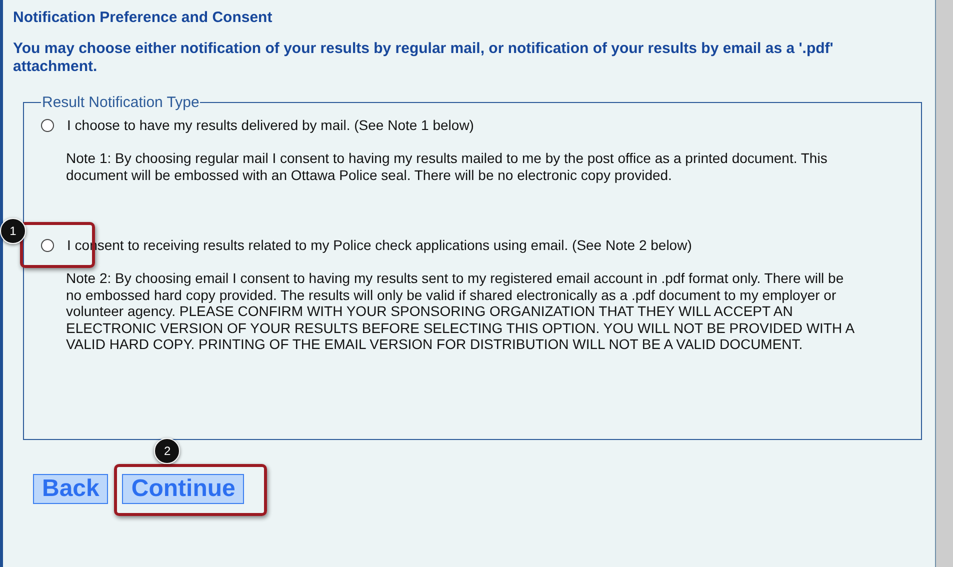 The width and height of the screenshot is (953, 567). I want to click on step-badge: 1, so click(13, 231).